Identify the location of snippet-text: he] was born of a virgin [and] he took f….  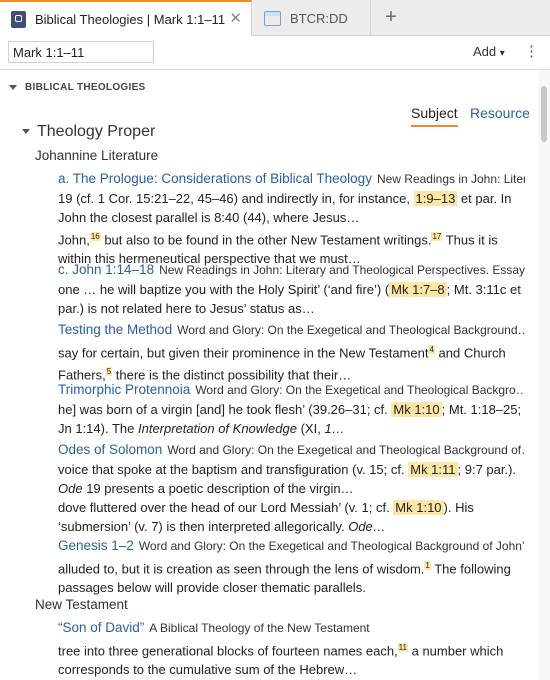
(225, 409).